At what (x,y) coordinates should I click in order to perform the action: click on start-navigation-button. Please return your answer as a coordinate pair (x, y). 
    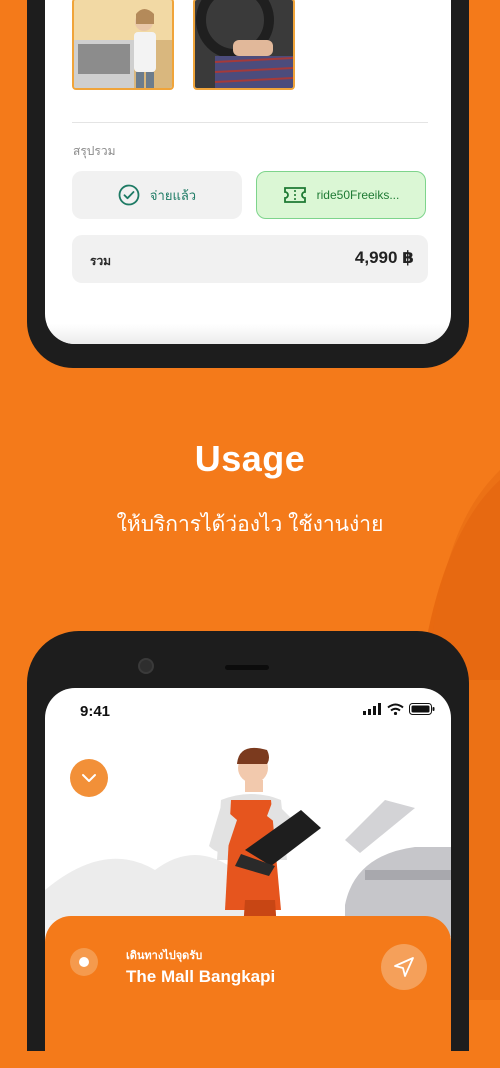
    Looking at the image, I should click on (404, 967).